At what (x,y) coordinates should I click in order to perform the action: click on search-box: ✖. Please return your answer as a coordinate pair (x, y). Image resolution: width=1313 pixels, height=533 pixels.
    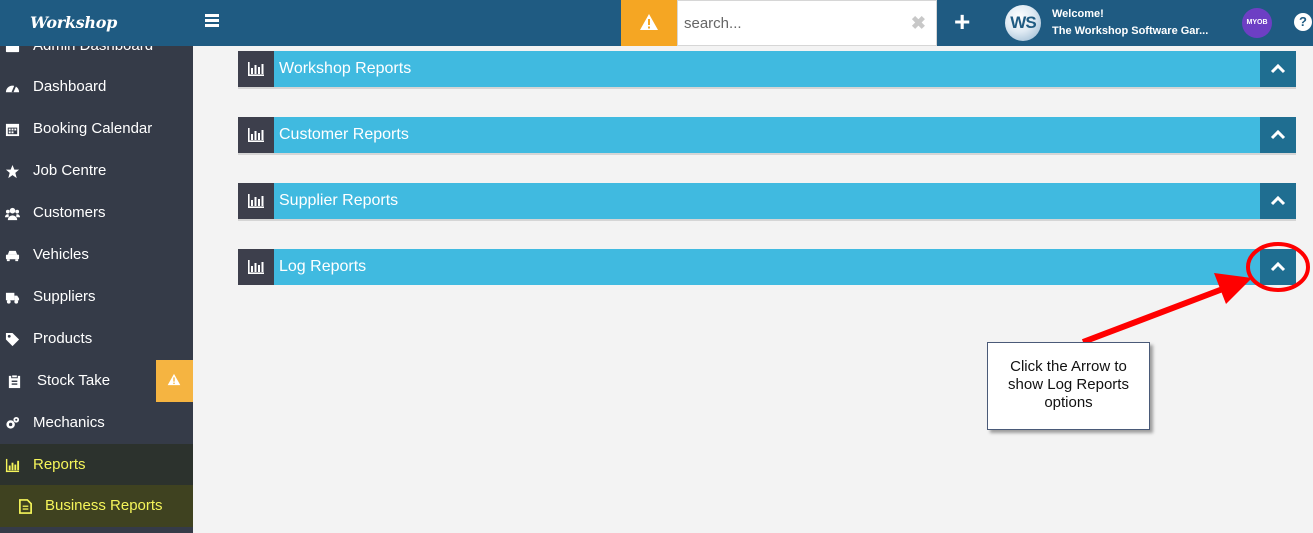
    Looking at the image, I should click on (807, 23).